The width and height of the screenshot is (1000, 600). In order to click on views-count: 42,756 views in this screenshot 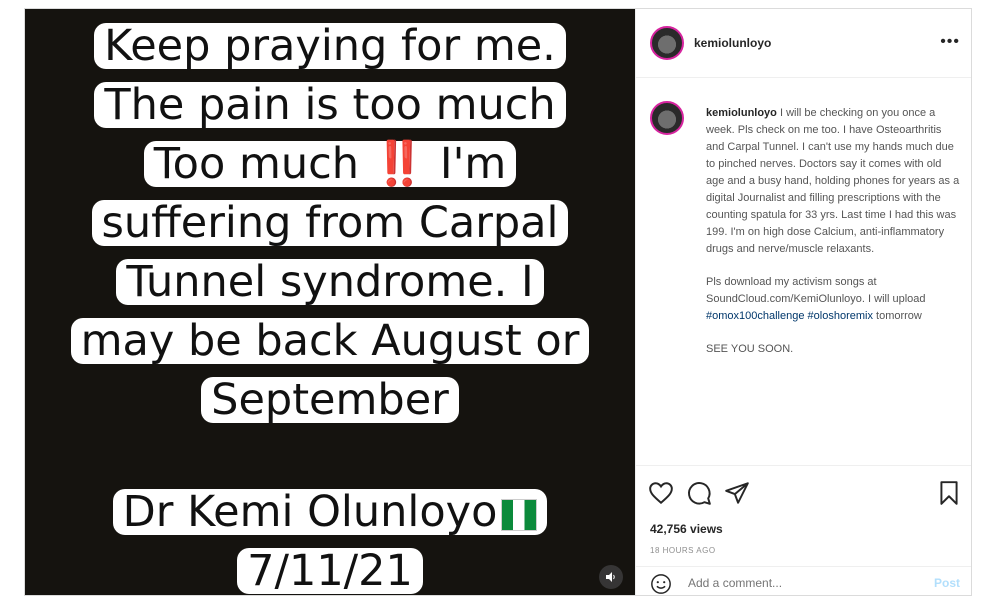, I will do `click(686, 529)`.